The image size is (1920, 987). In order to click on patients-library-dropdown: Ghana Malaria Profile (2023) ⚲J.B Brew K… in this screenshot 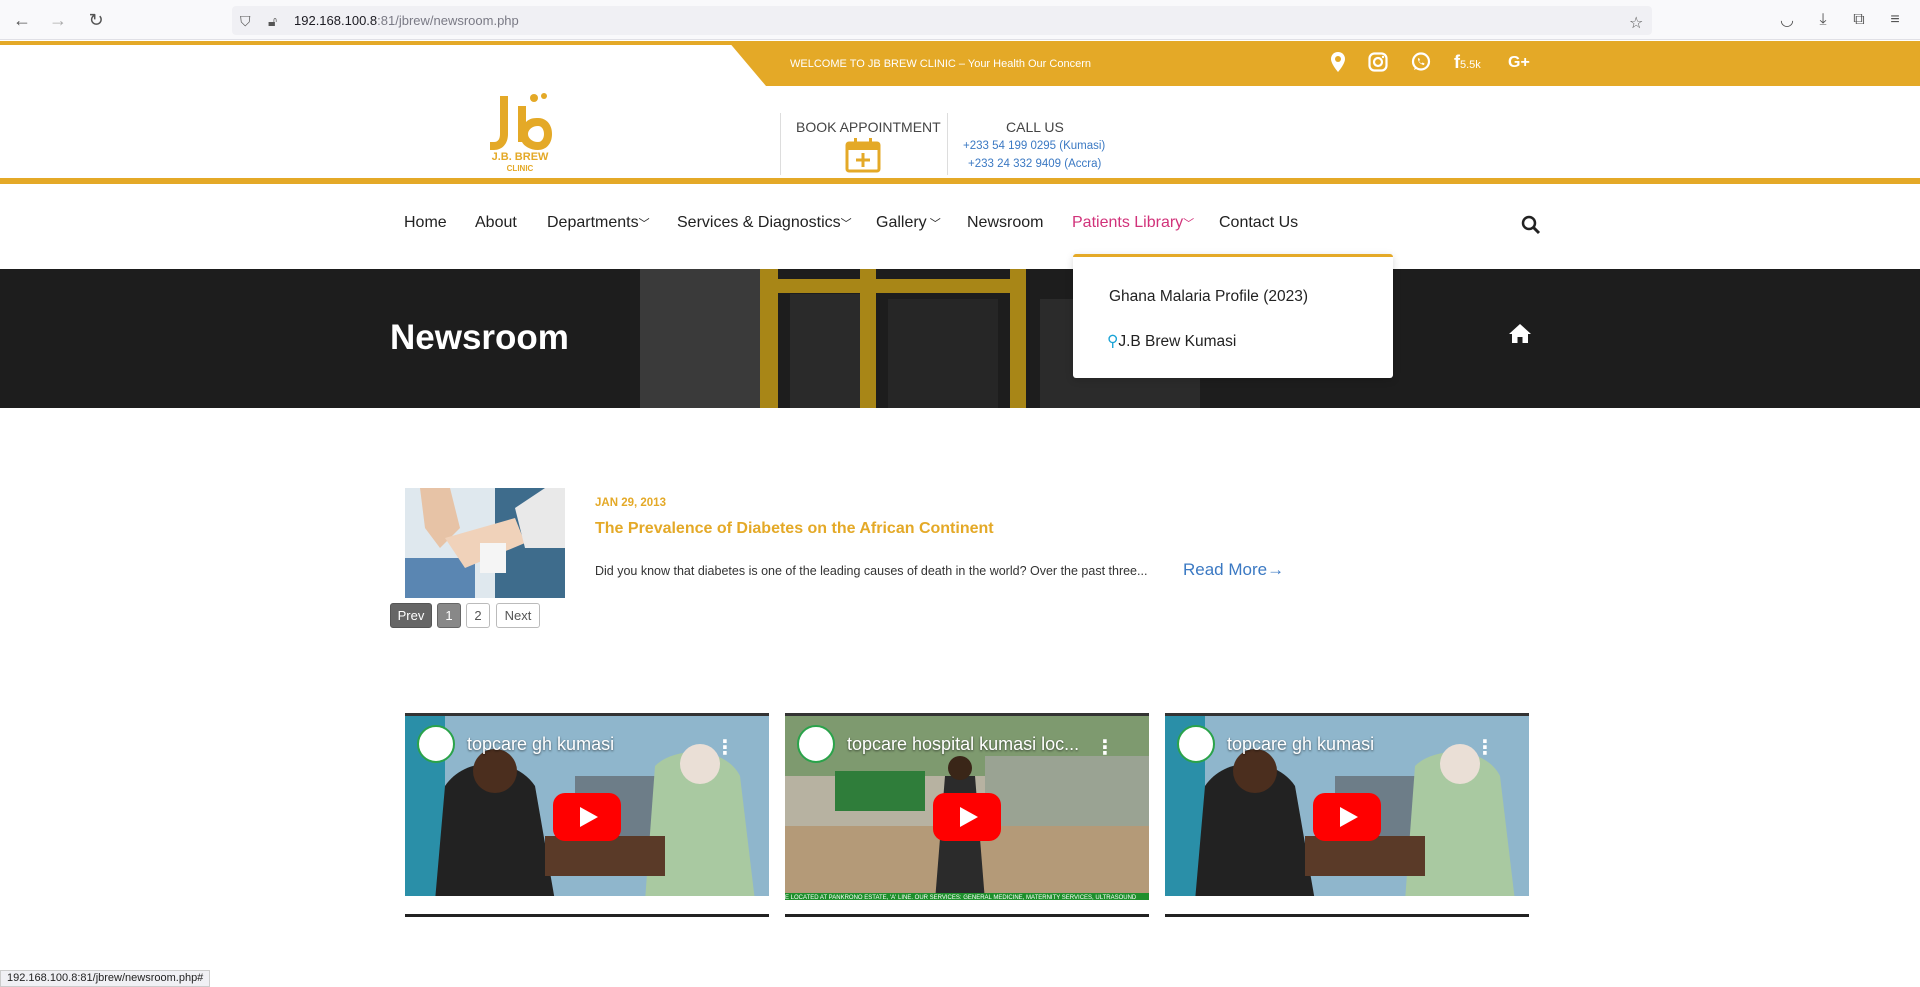, I will do `click(1233, 316)`.